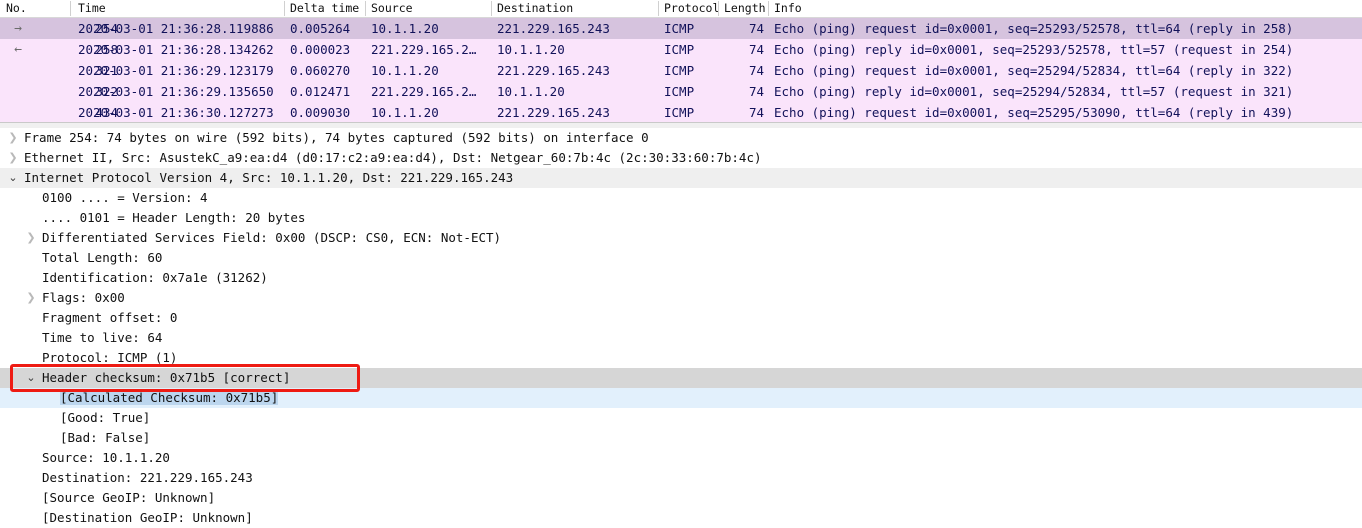 Image resolution: width=1362 pixels, height=528 pixels. Describe the element at coordinates (18, 49) in the screenshot. I see `direction-arrow-reply-icon: ←` at that location.